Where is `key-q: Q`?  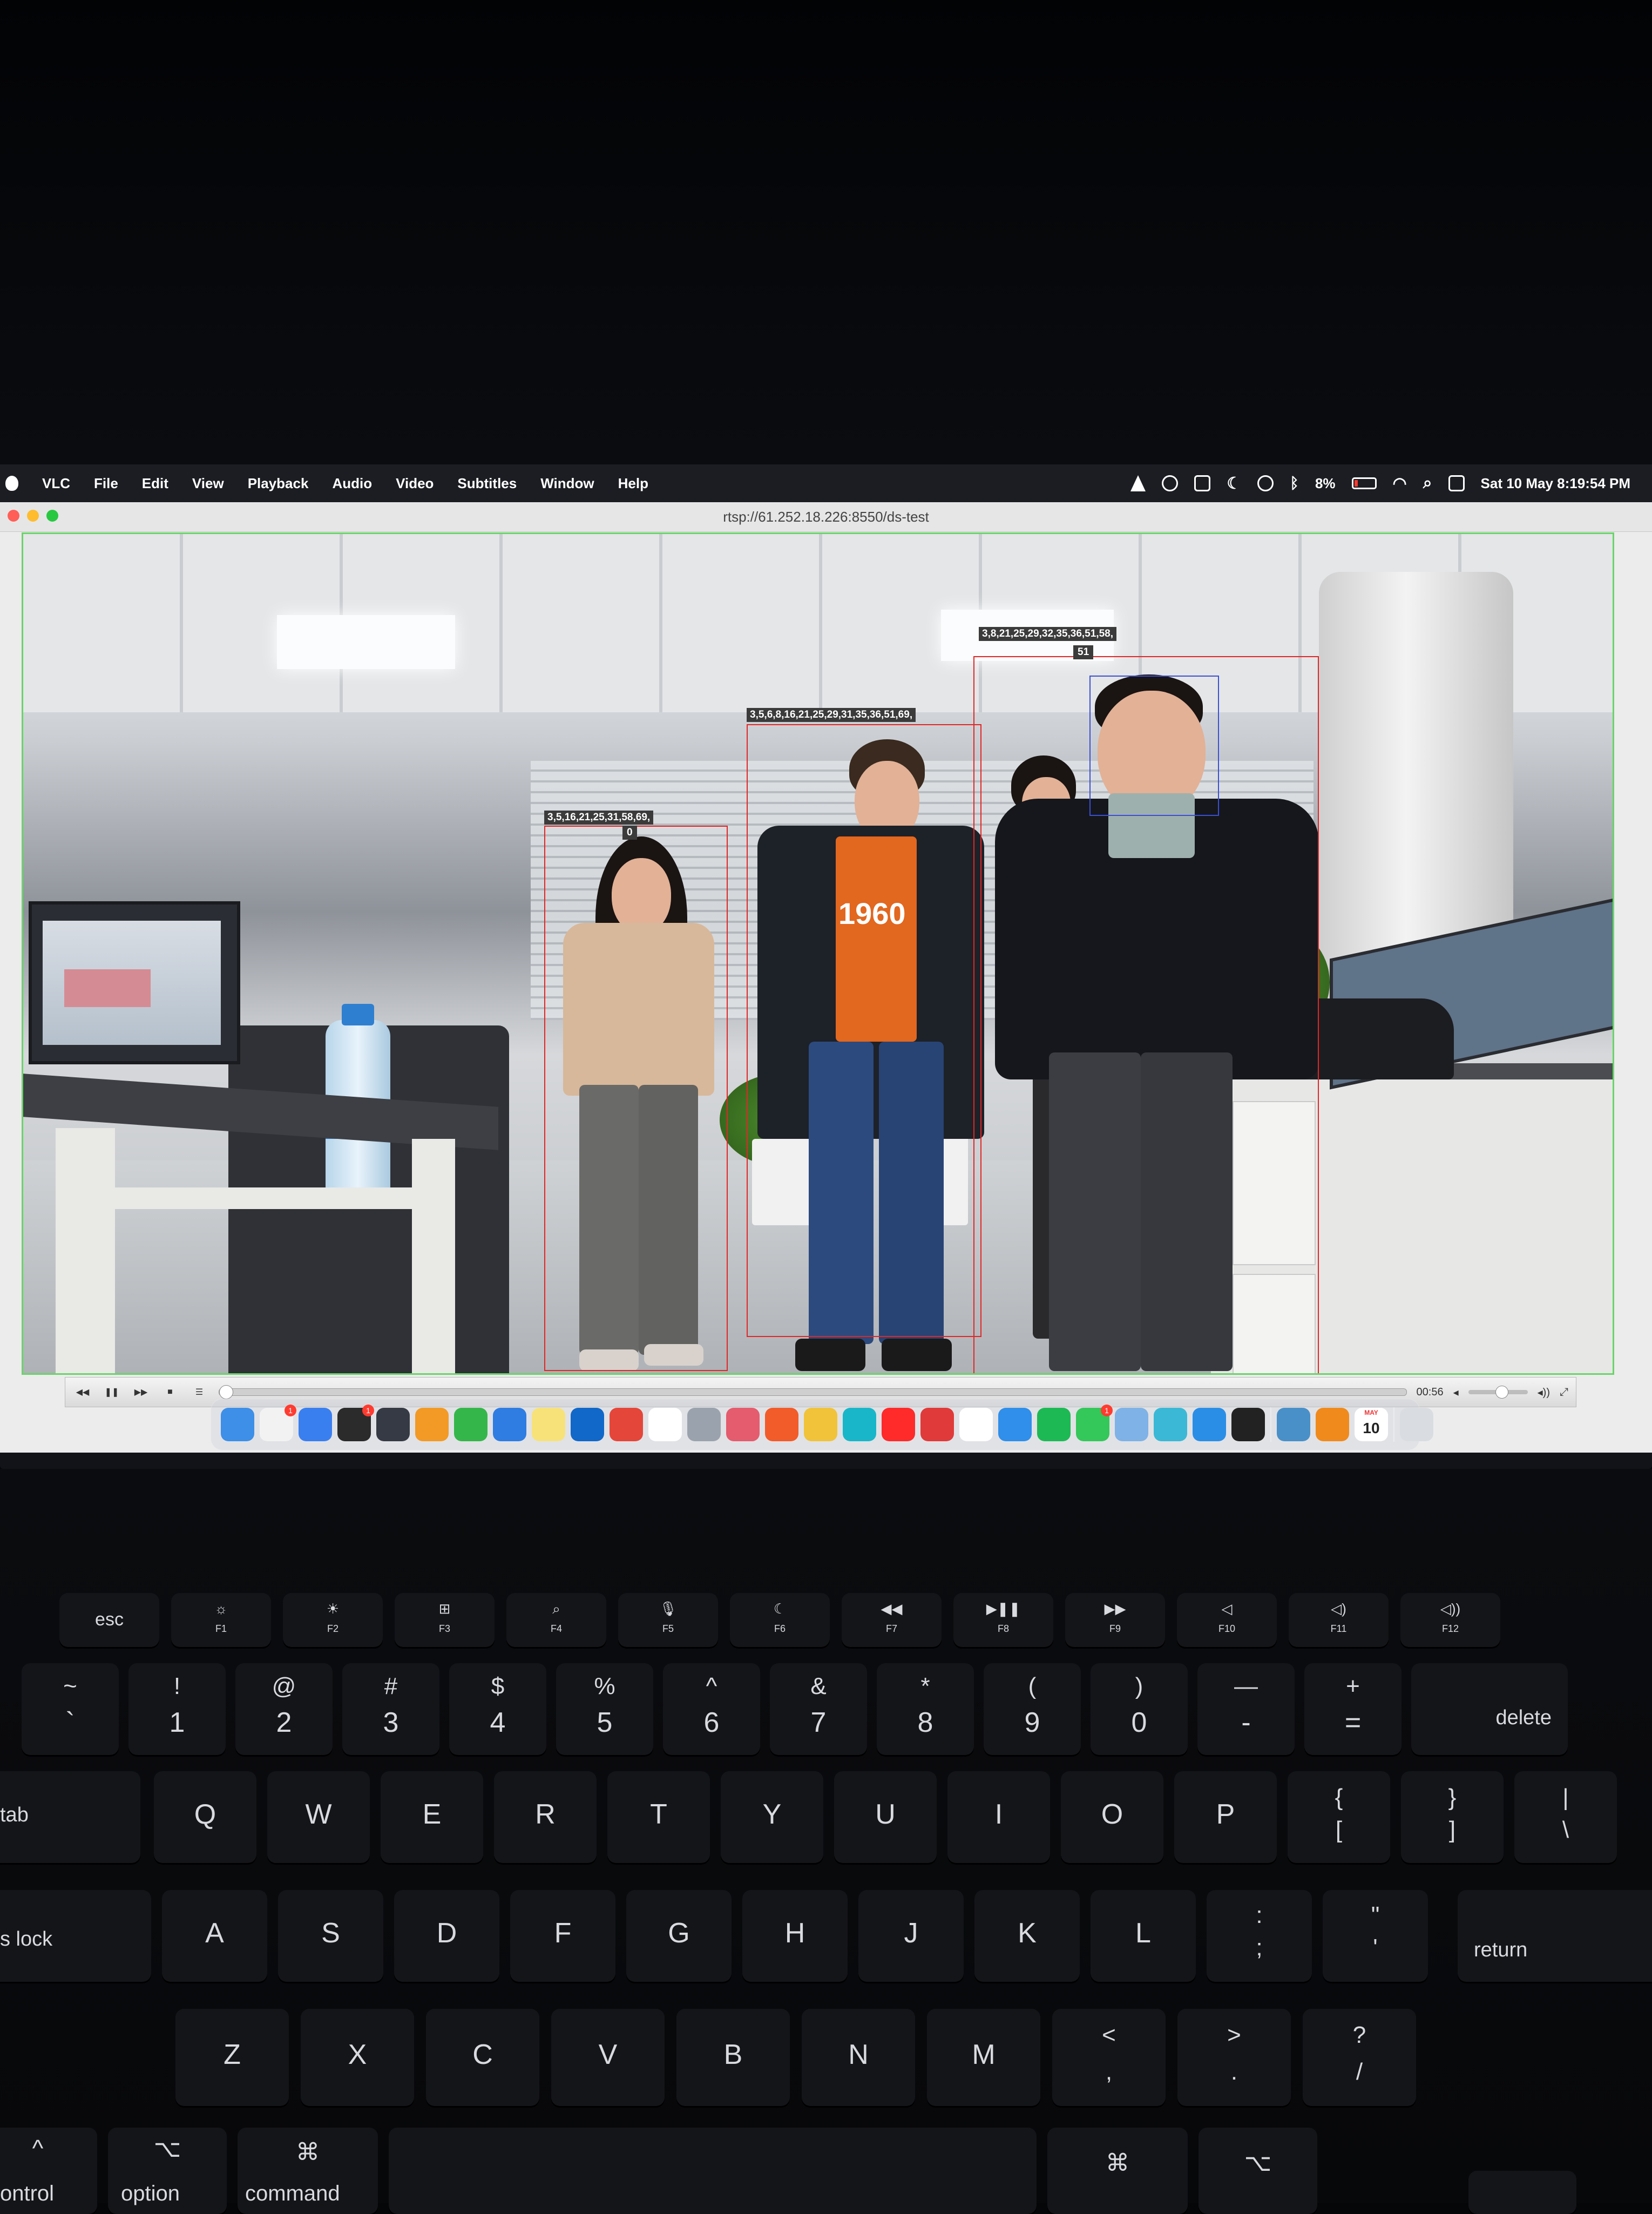 key-q: Q is located at coordinates (205, 1817).